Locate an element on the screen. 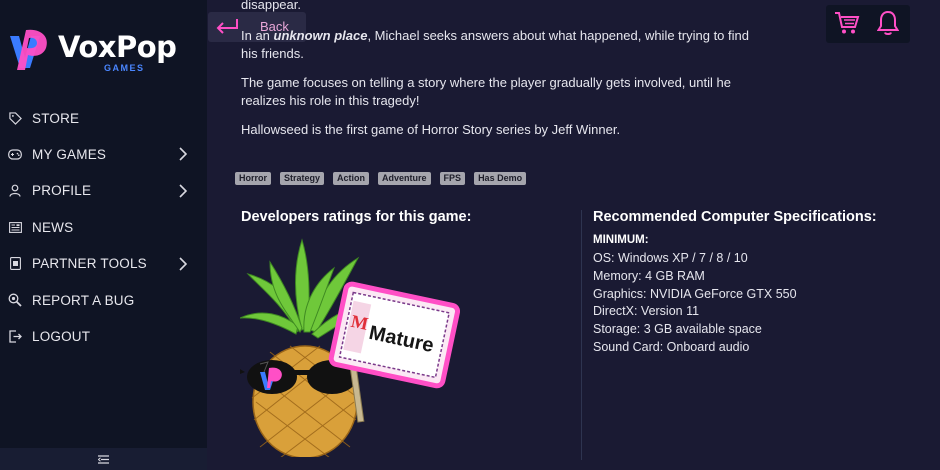 This screenshot has height=470, width=940. sidebar-item-news: NEWS is located at coordinates (103, 227).